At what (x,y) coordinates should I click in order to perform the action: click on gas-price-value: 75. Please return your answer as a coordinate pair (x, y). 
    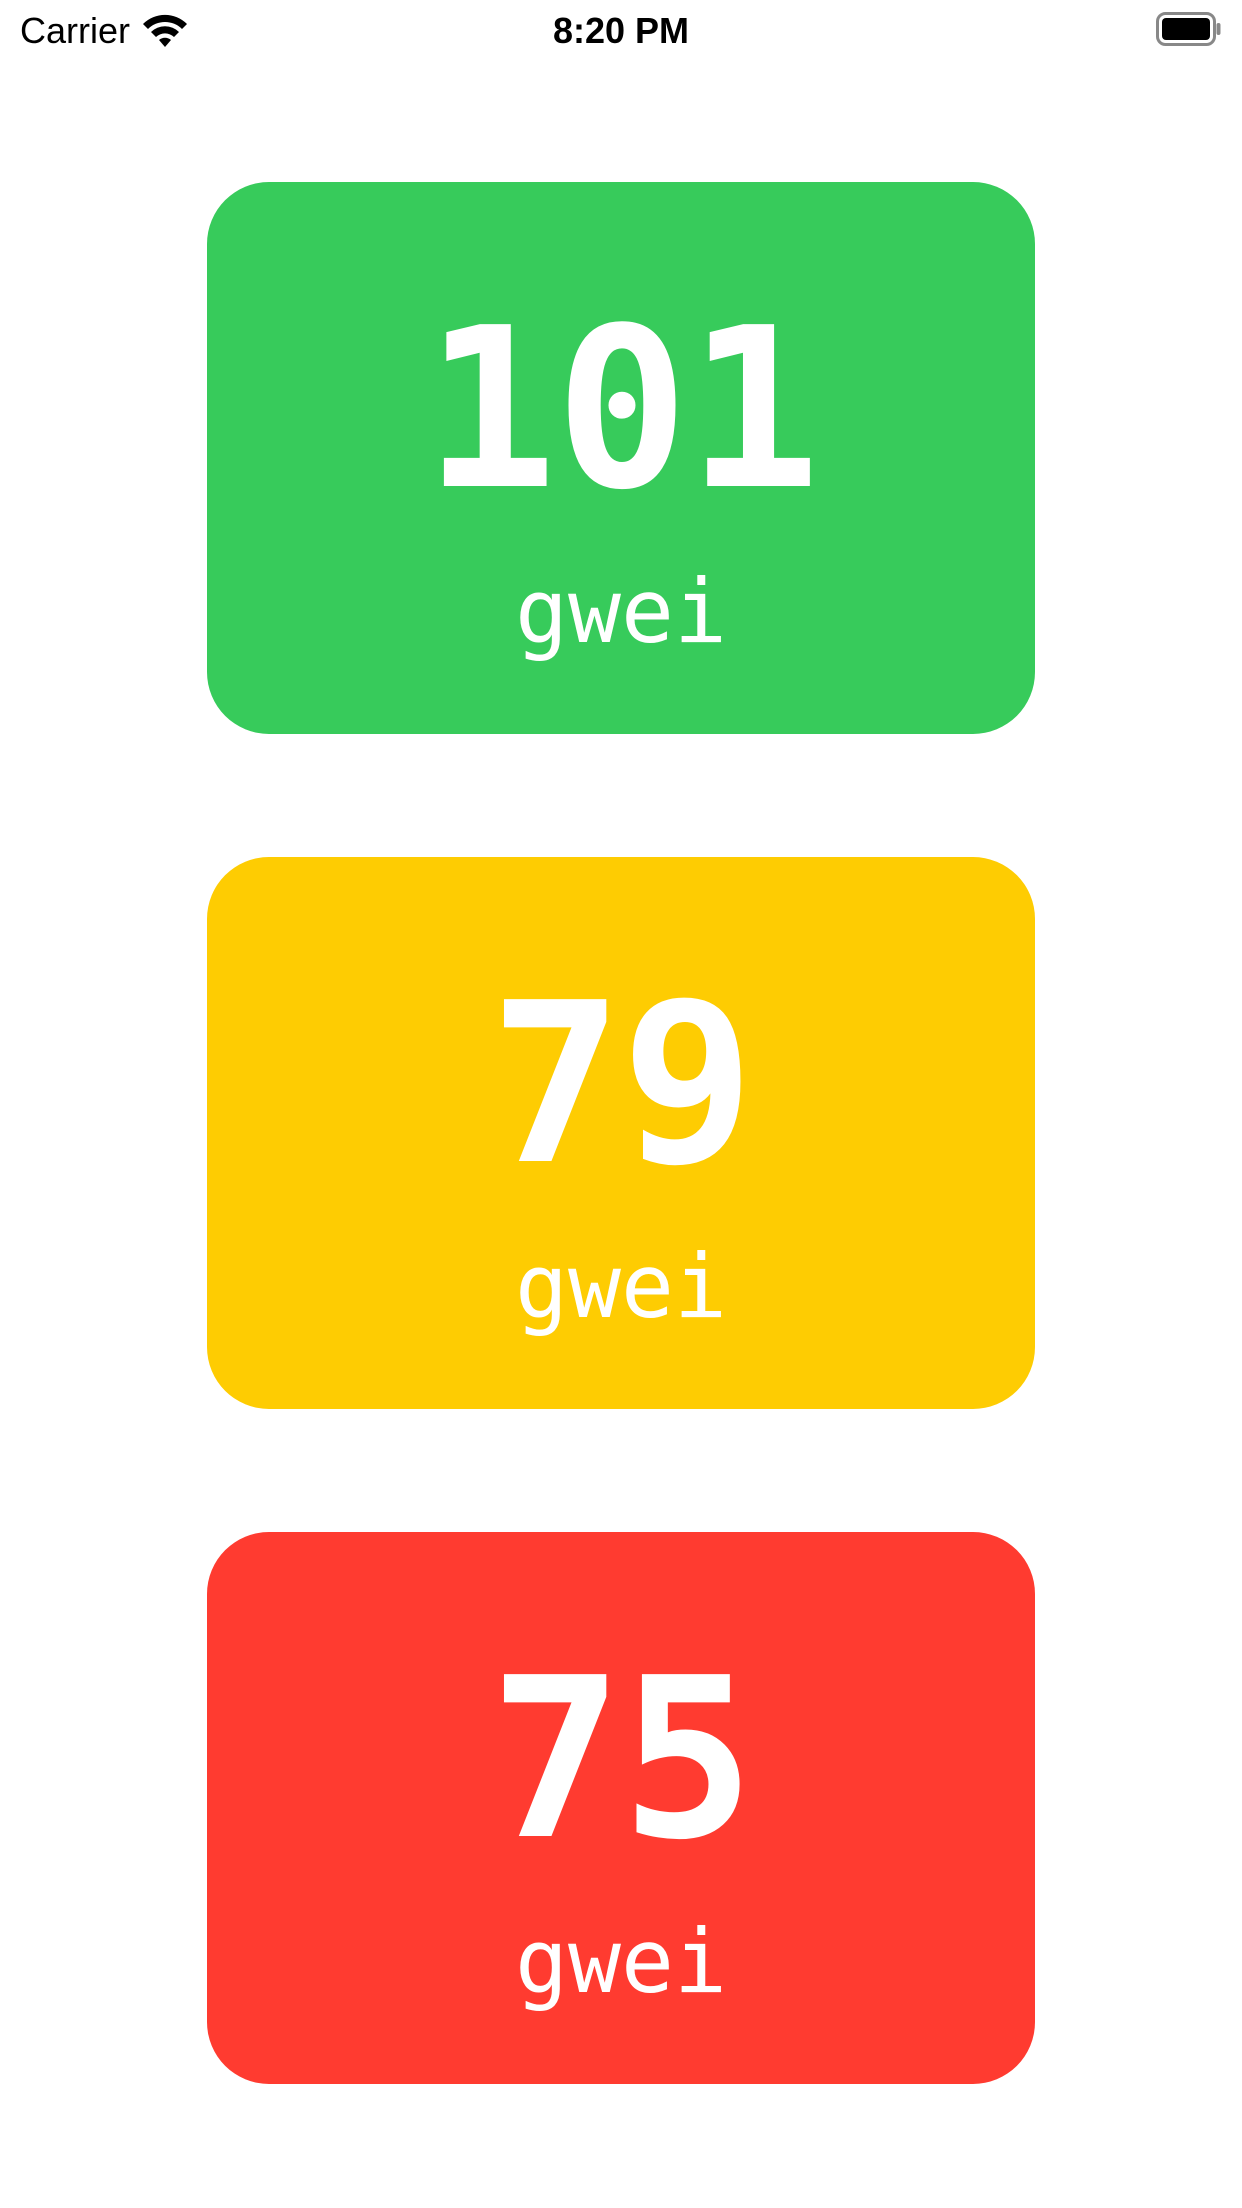
    Looking at the image, I should click on (621, 1760).